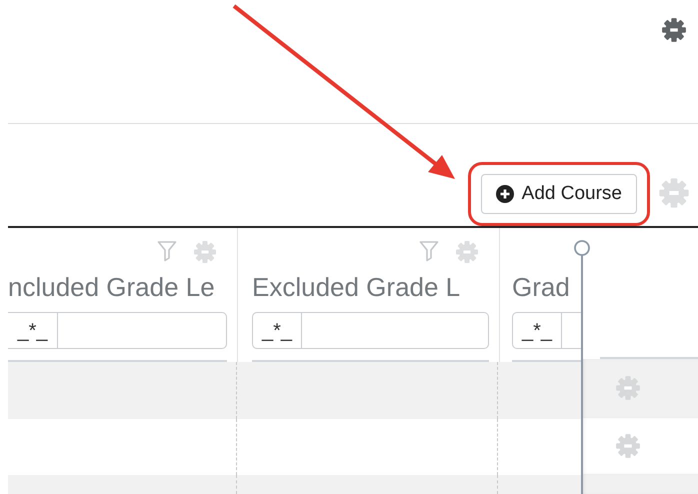 The height and width of the screenshot is (494, 698). What do you see at coordinates (505, 194) in the screenshot?
I see `plus-circle-icon` at bounding box center [505, 194].